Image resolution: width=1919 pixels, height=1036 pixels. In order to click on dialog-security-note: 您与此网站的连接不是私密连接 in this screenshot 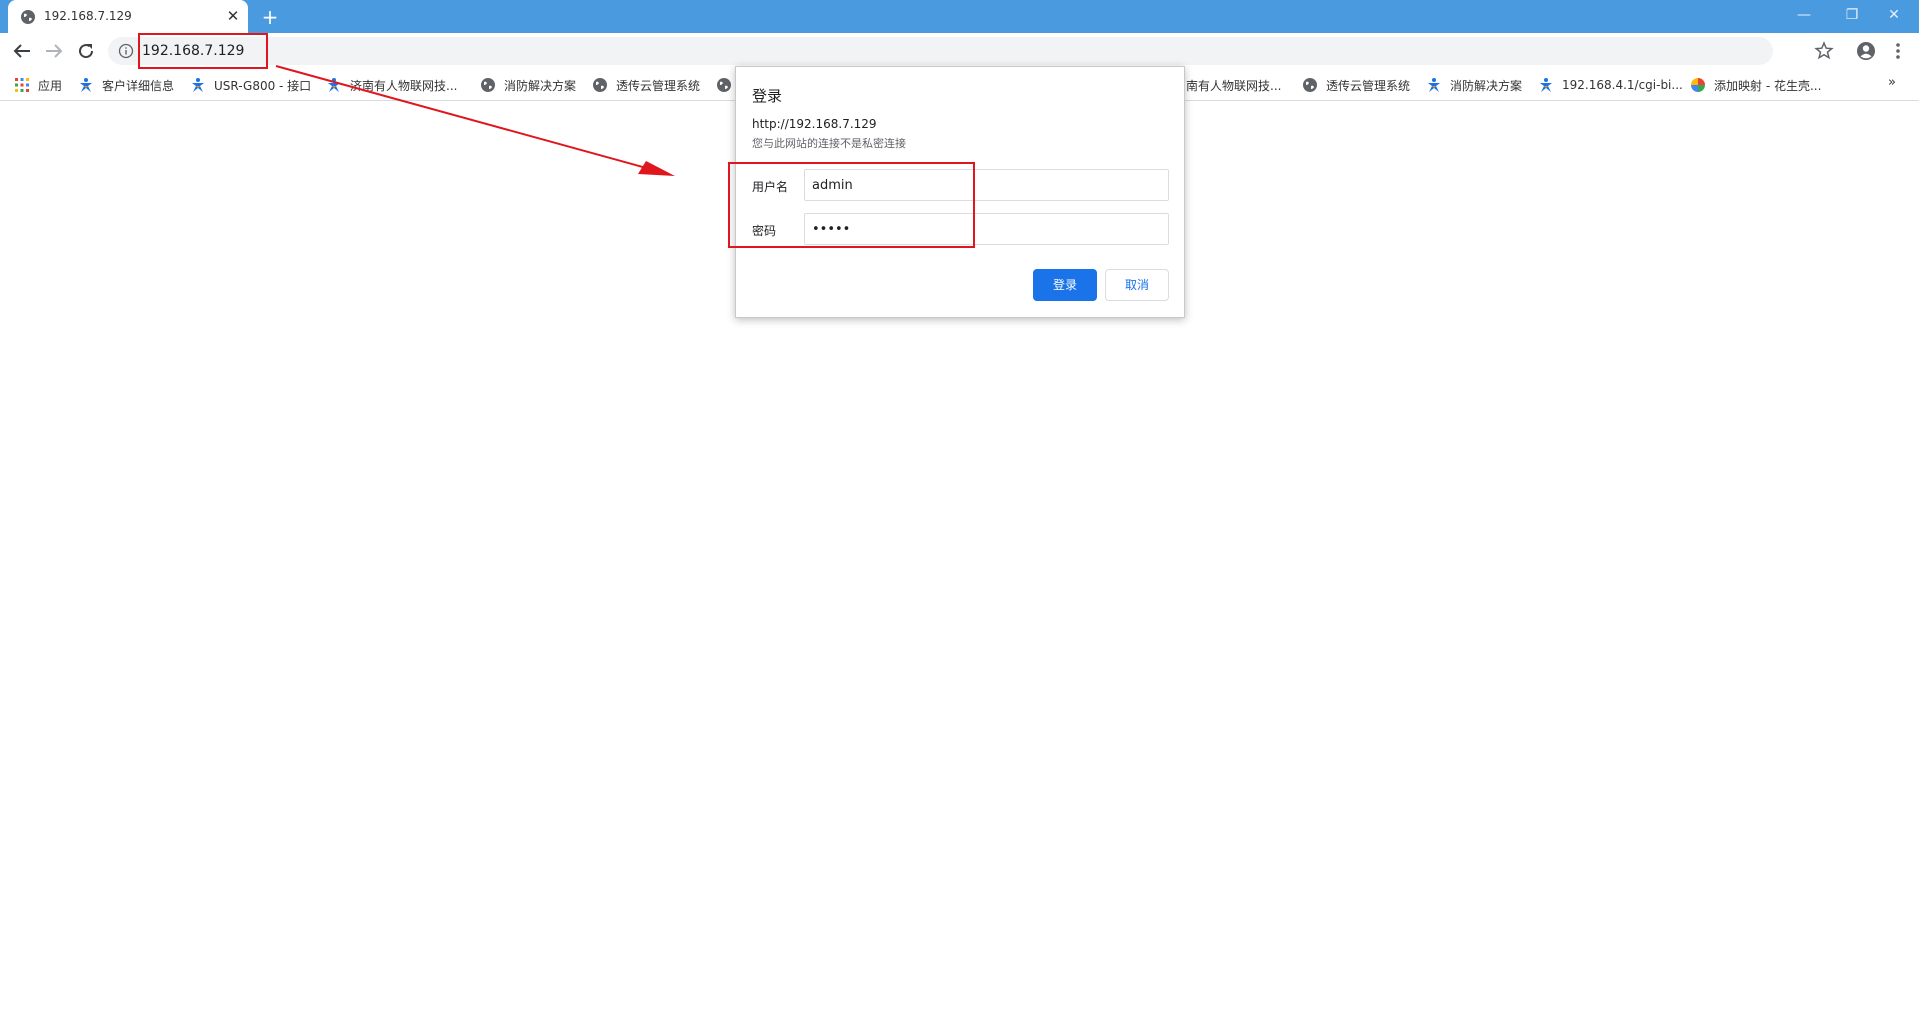, I will do `click(829, 143)`.